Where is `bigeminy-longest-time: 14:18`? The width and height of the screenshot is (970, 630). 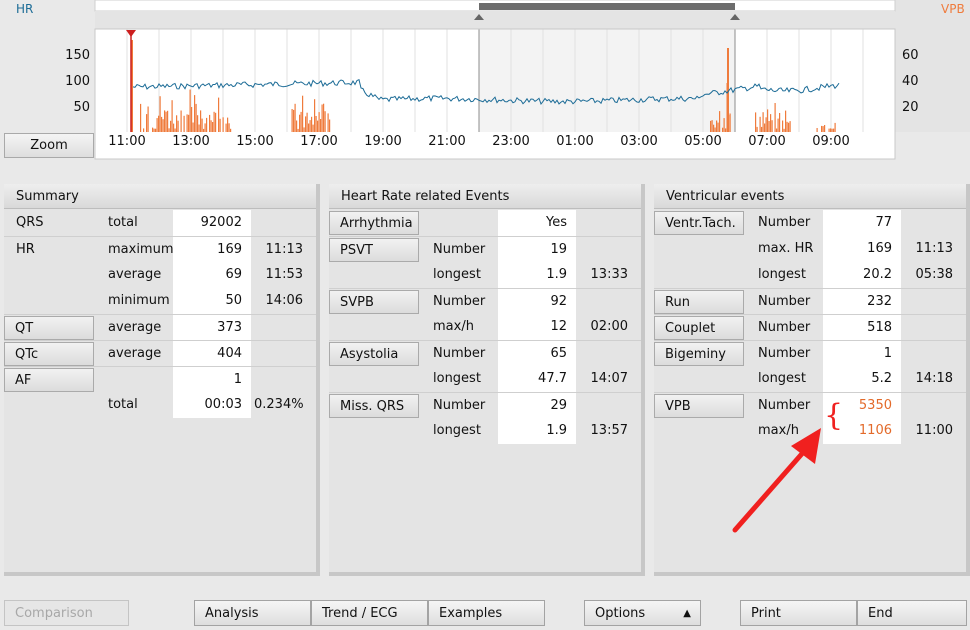
bigeminy-longest-time: 14:18 is located at coordinates (934, 378).